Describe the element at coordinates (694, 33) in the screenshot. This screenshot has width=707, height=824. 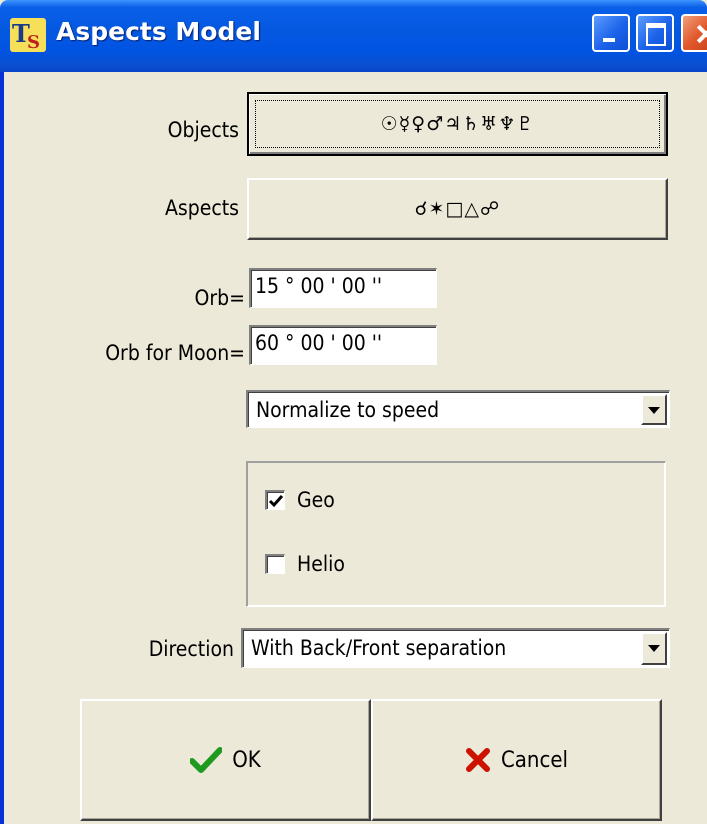
I see `close-icon` at that location.